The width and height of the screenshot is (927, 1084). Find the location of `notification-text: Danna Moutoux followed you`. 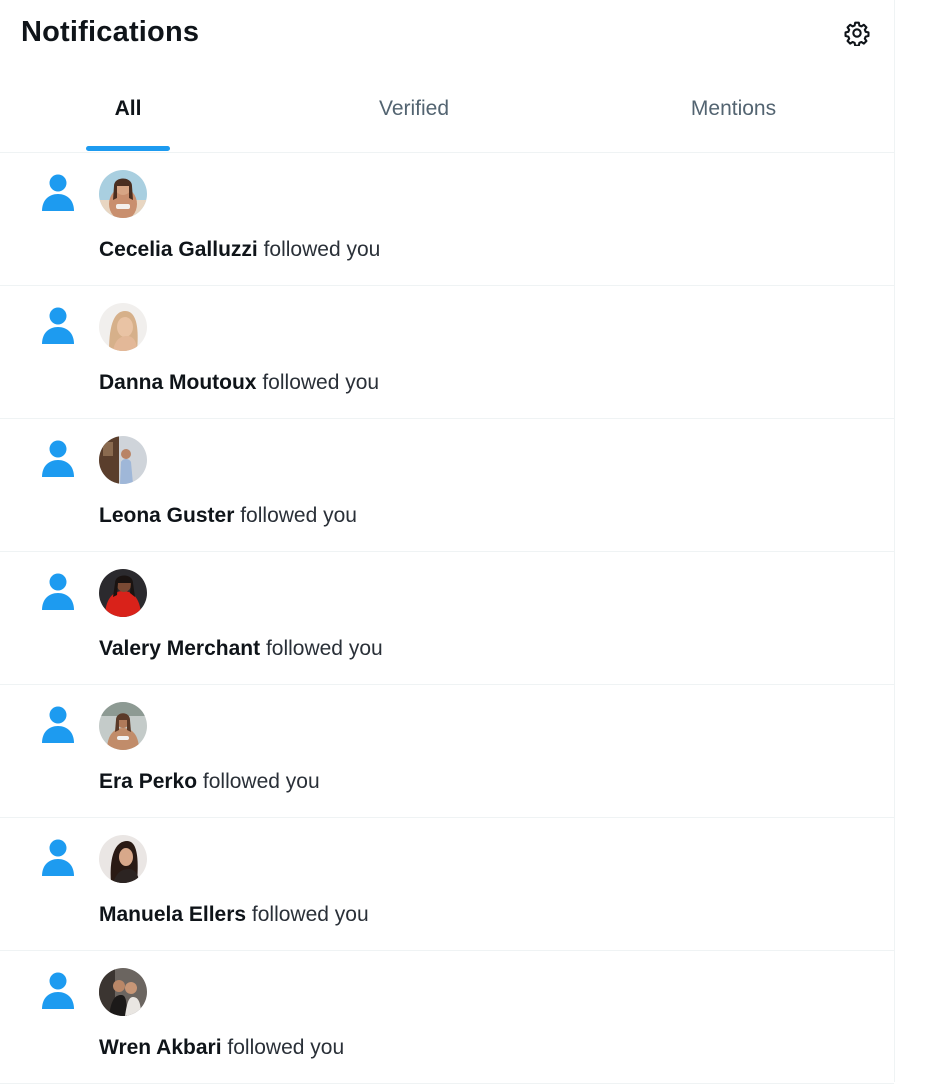

notification-text: Danna Moutoux followed you is located at coordinates (239, 383).